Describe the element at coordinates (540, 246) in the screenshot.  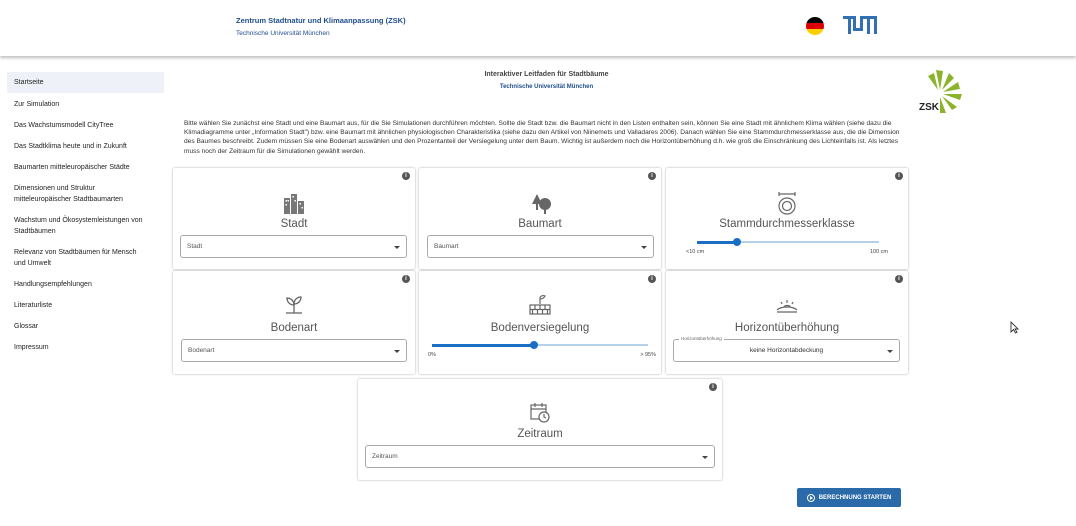
I see `baumart-select: Baumart` at that location.